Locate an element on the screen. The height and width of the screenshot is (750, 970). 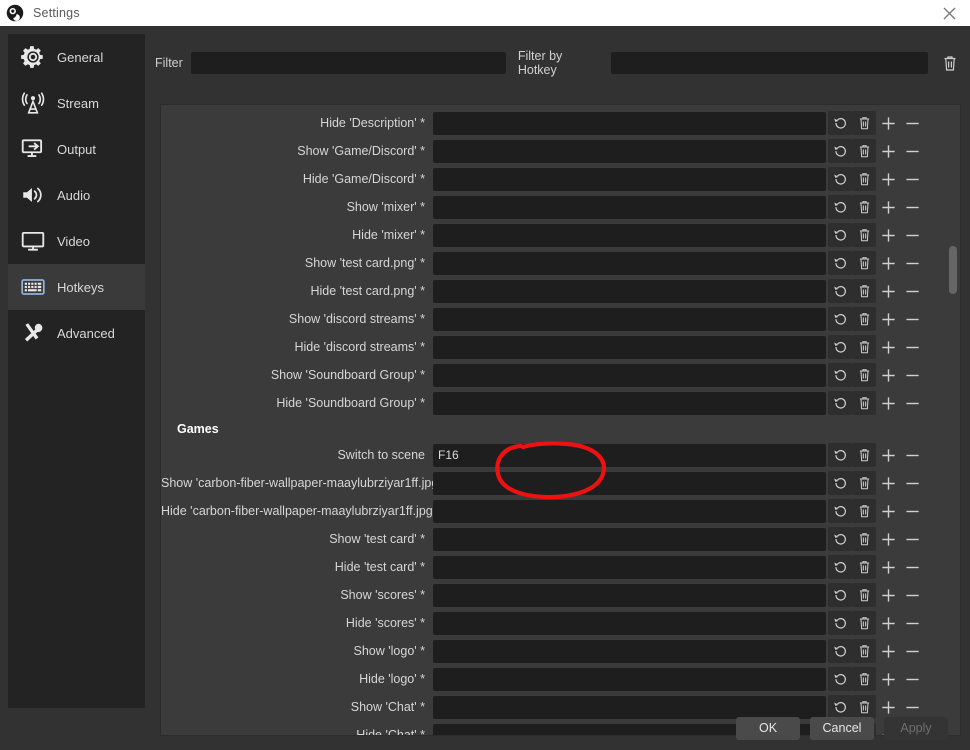
sidebar-item-general: General is located at coordinates (76, 57).